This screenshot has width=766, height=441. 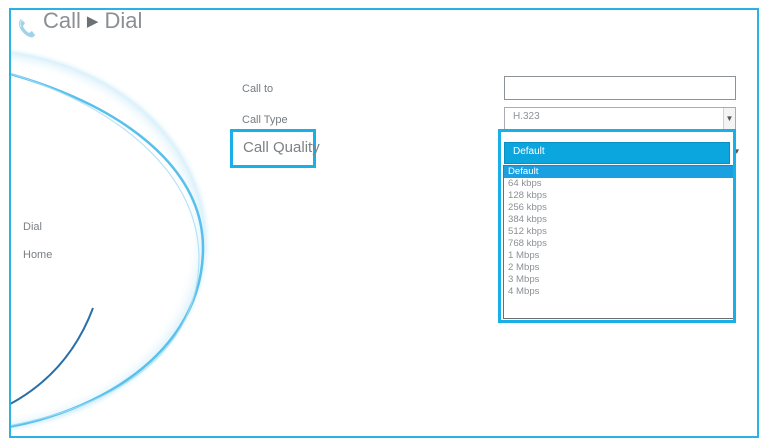 I want to click on nav-item-dial: Dial, so click(x=32, y=227).